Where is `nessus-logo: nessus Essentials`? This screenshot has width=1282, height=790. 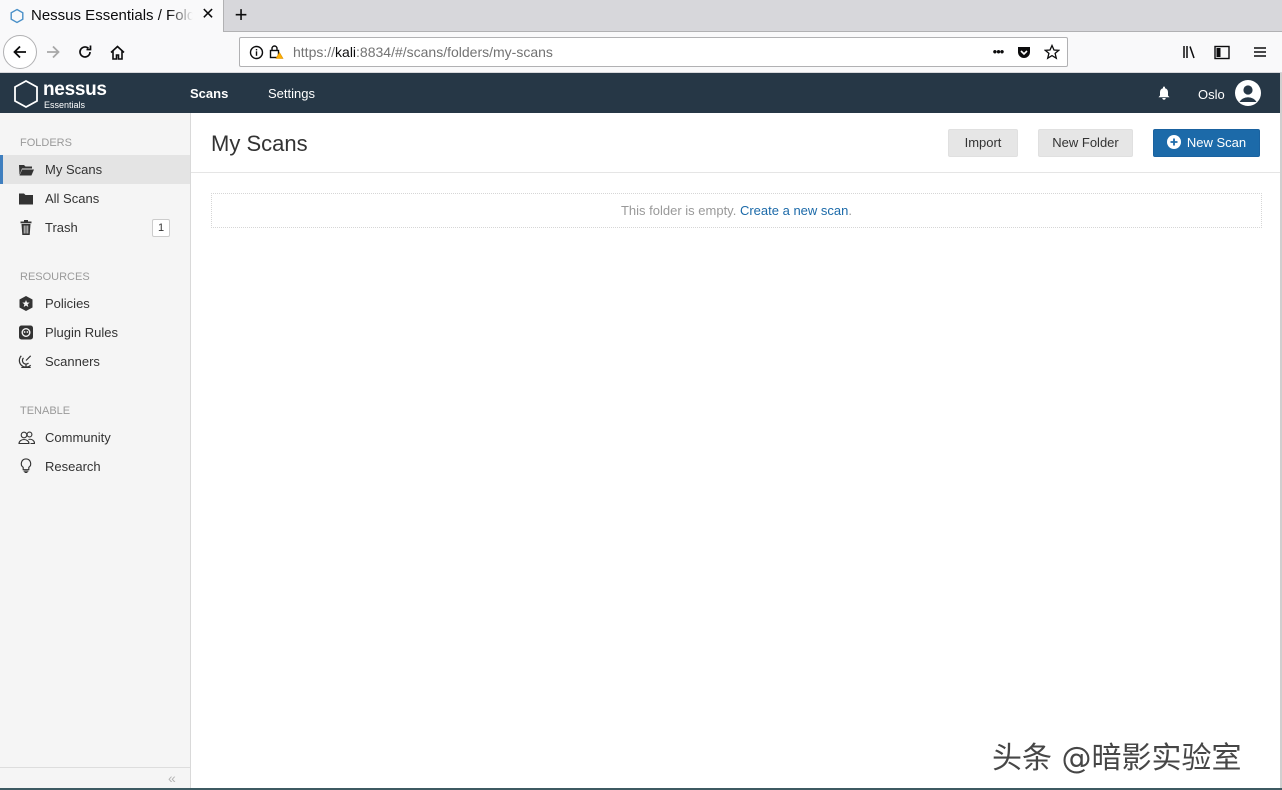
nessus-logo: nessus Essentials is located at coordinates (67, 94).